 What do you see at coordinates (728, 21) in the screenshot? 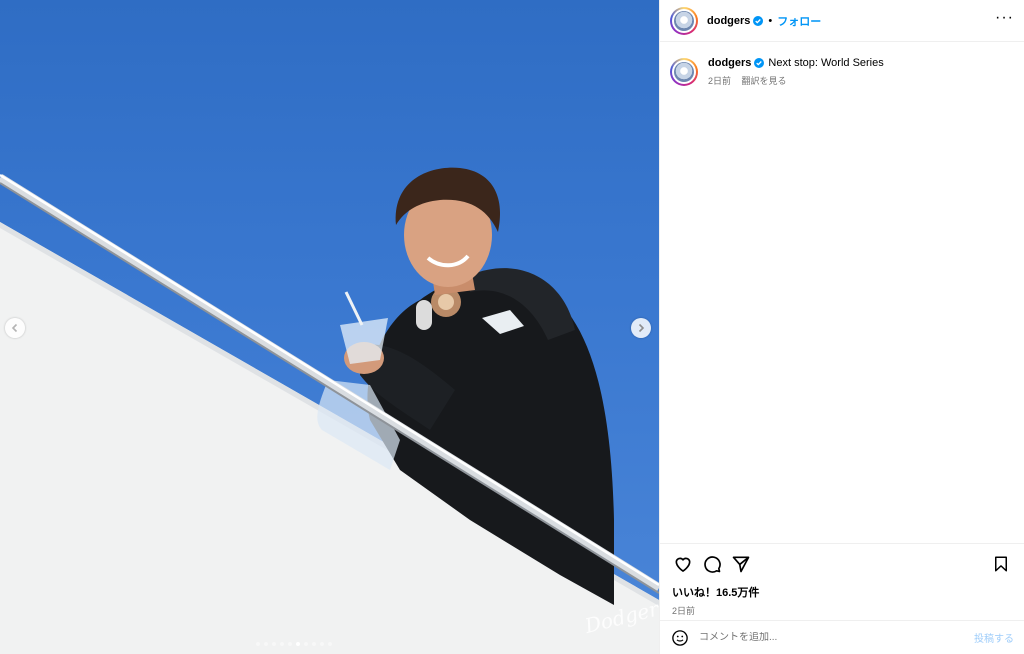
I see `header-username: dodgers` at bounding box center [728, 21].